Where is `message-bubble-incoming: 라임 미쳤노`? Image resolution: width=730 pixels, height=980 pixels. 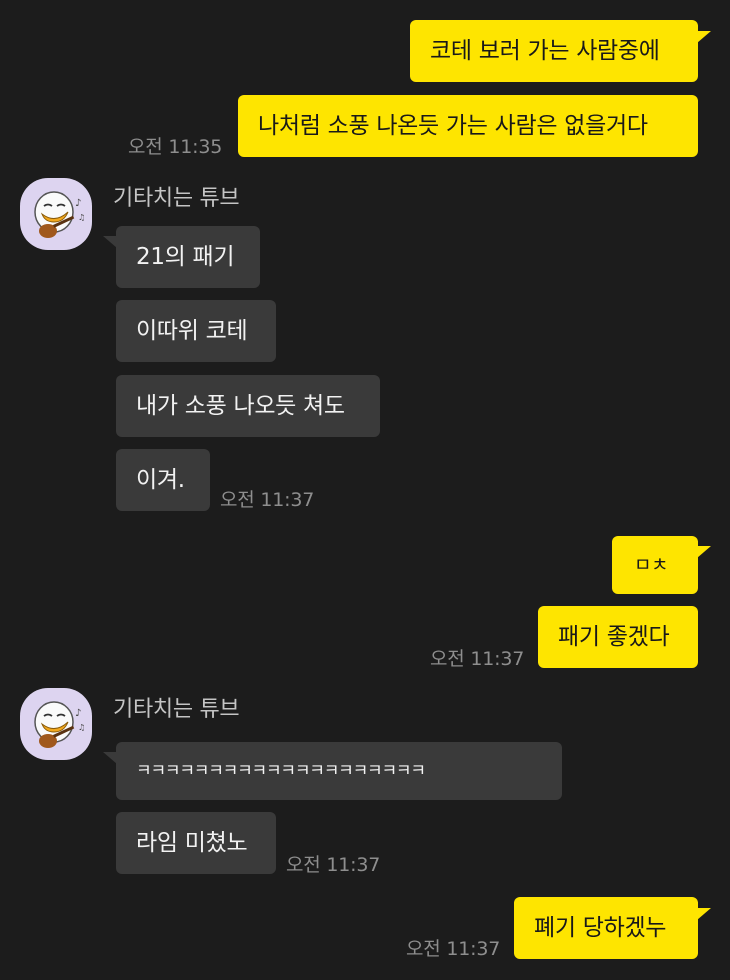
message-bubble-incoming: 라임 미쳤노 is located at coordinates (196, 843).